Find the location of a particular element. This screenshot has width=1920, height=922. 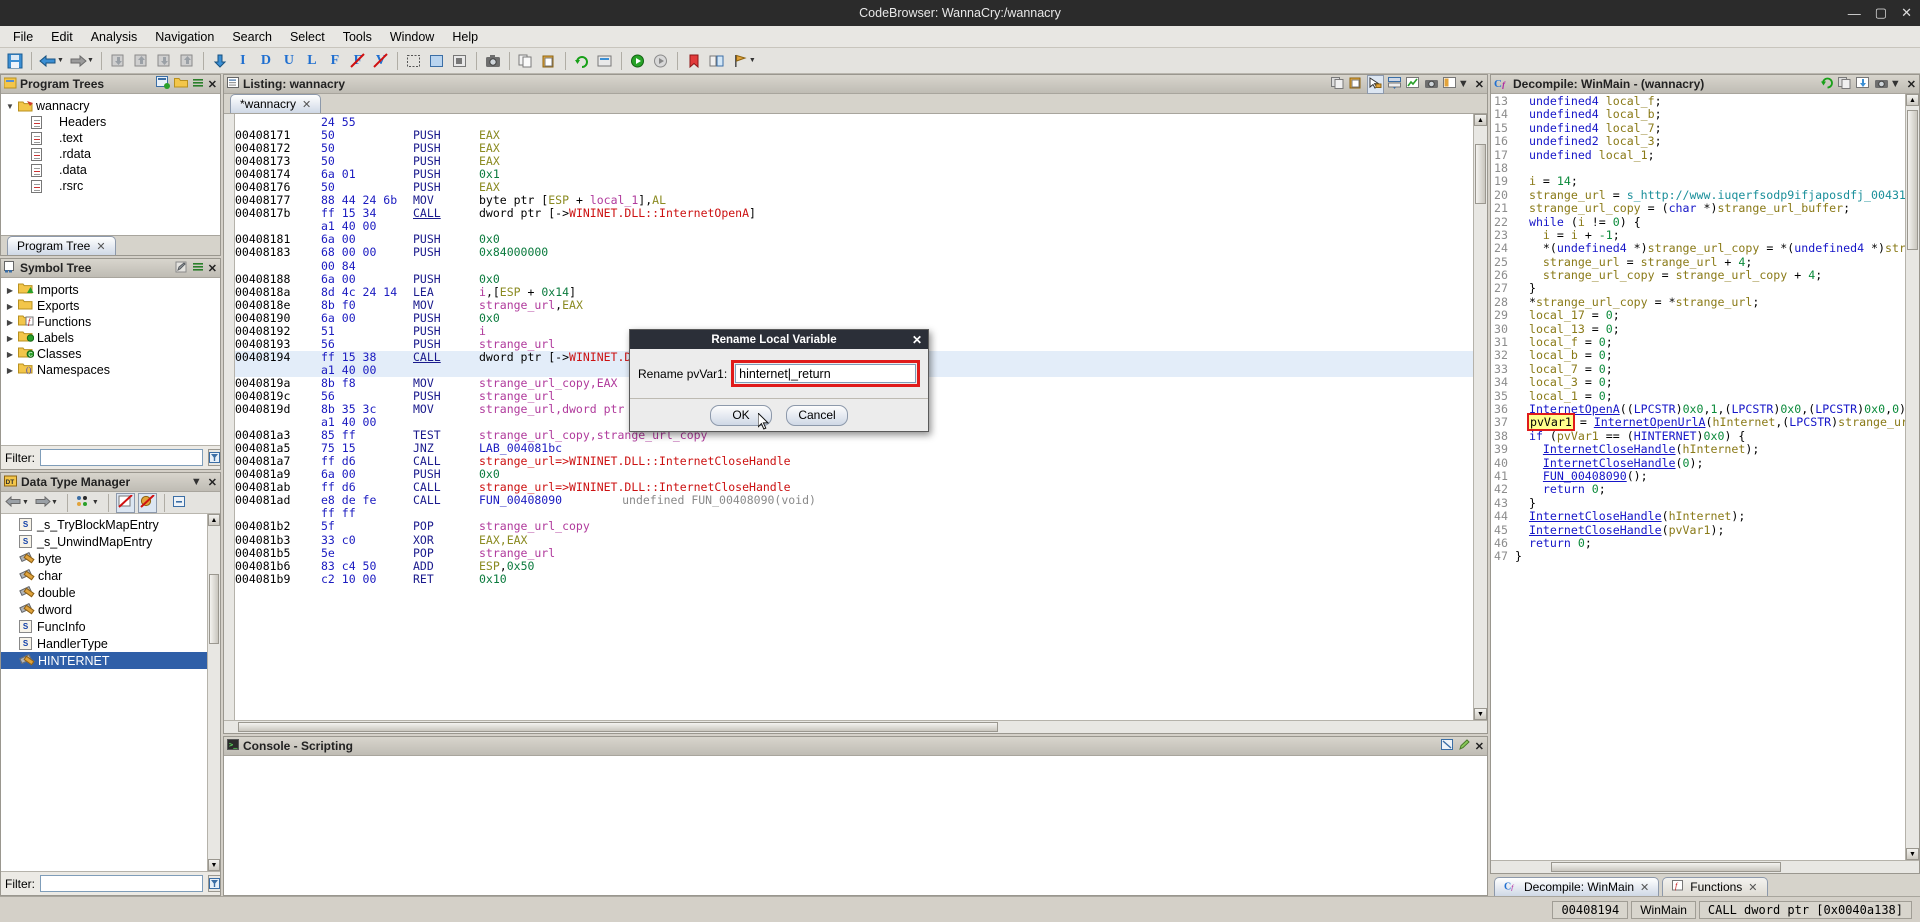

down-arrow-icon is located at coordinates (220, 61).